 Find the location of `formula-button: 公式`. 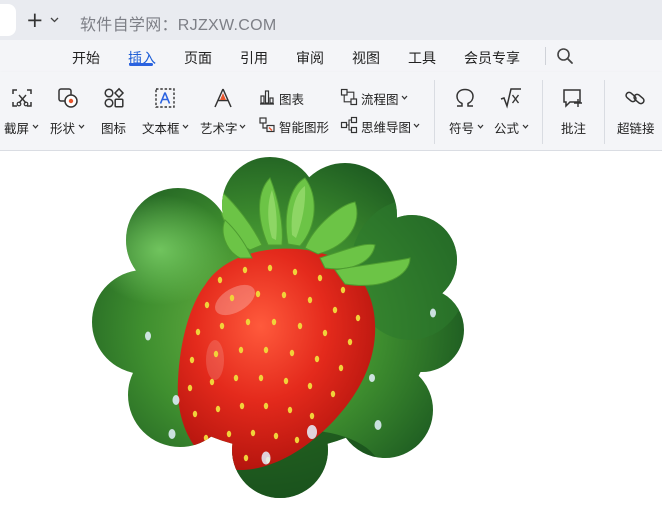

formula-button: 公式 is located at coordinates (513, 110).